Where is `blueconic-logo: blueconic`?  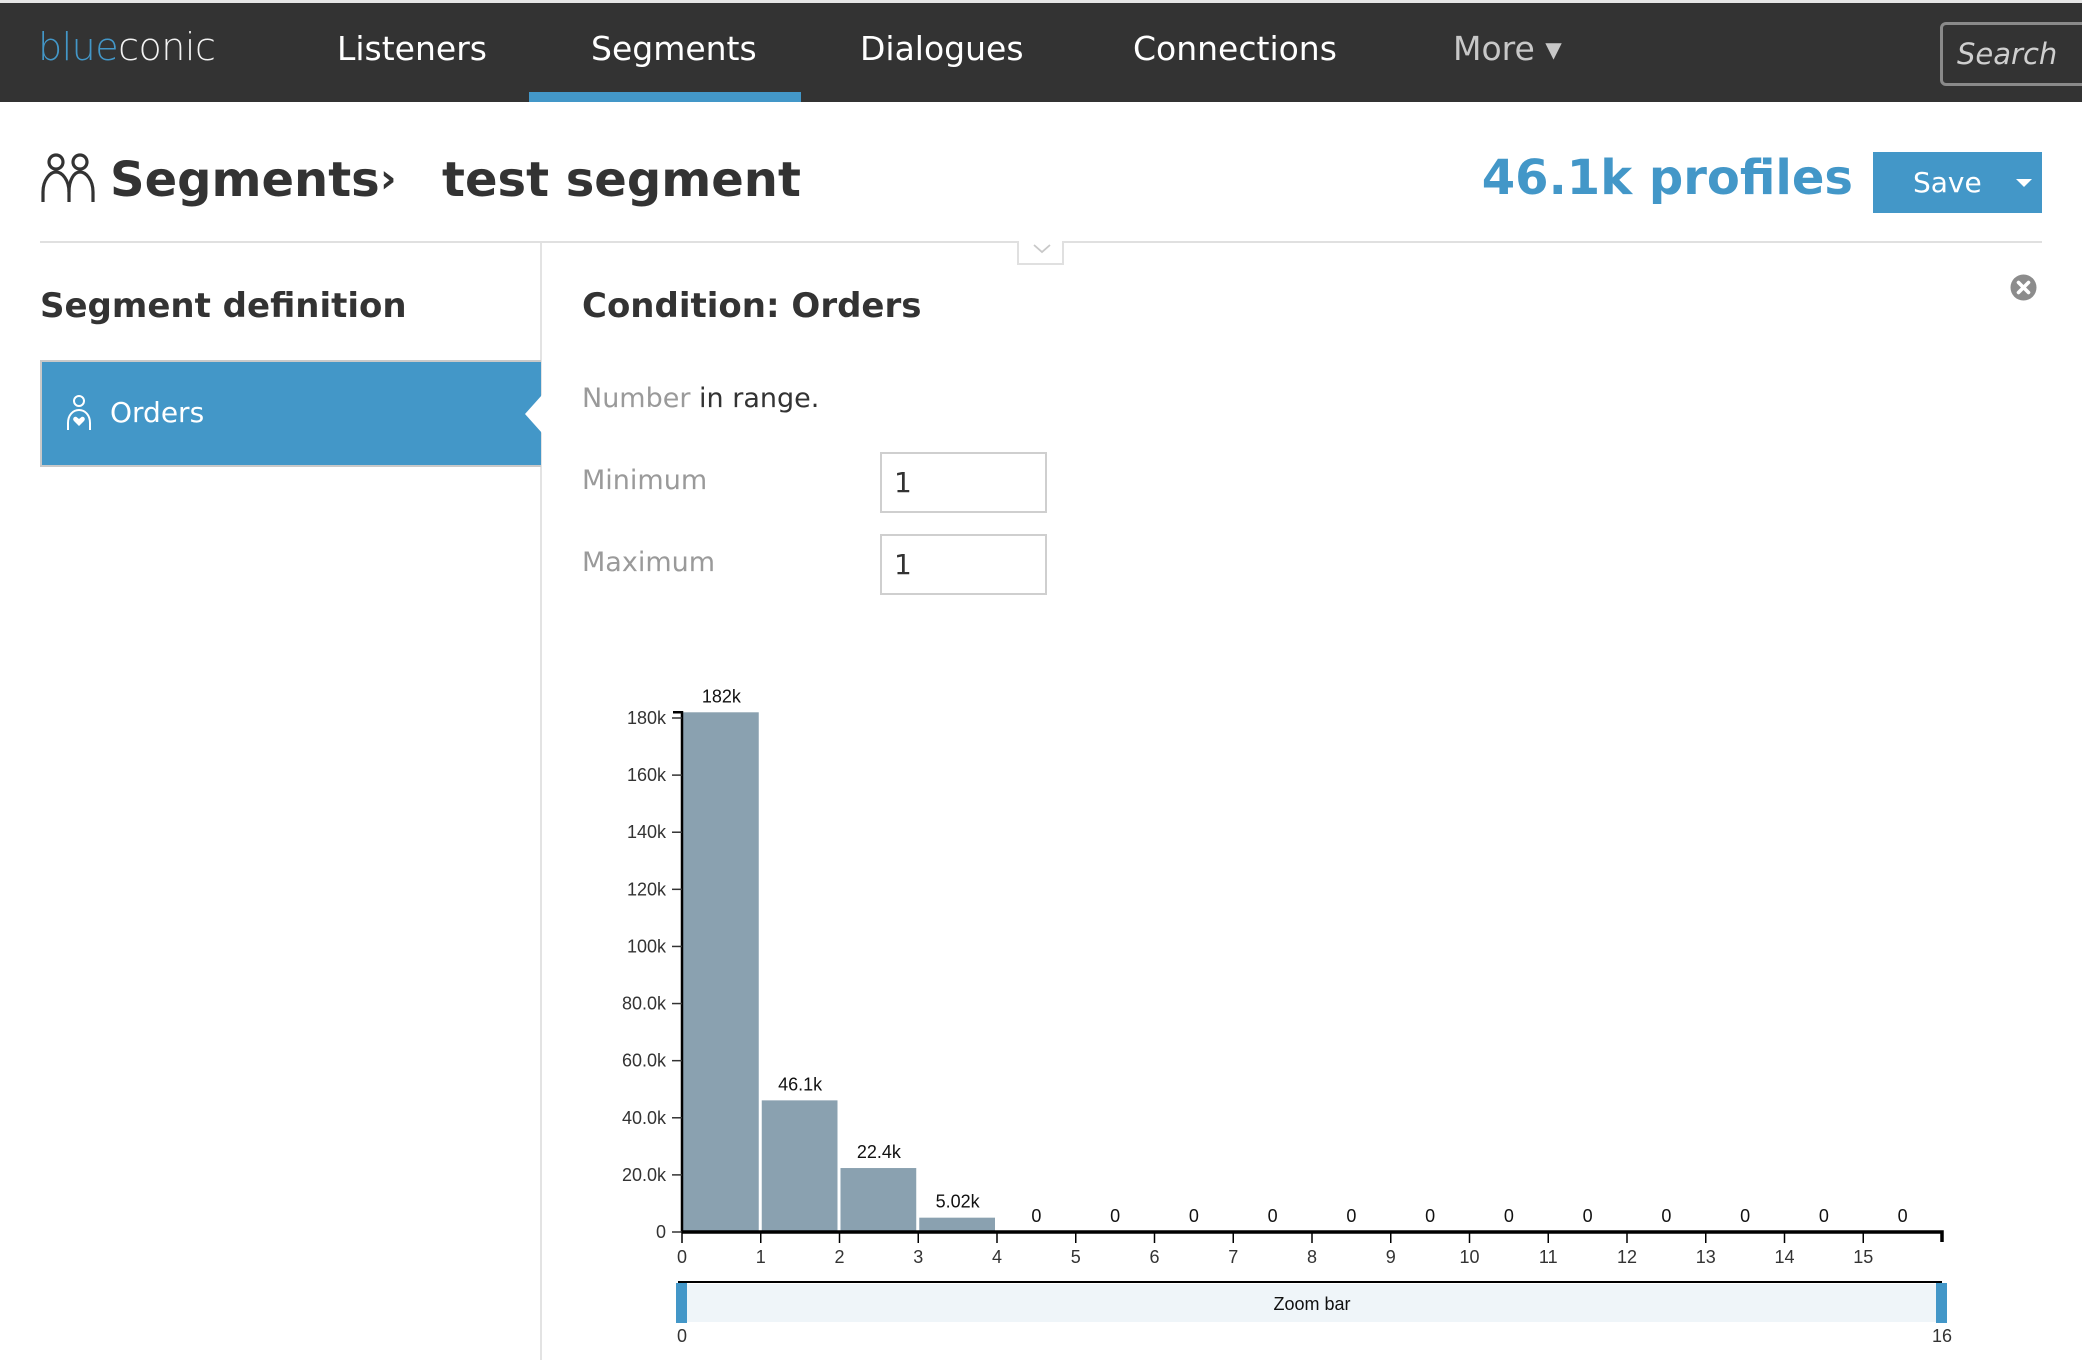 blueconic-logo: blueconic is located at coordinates (127, 47).